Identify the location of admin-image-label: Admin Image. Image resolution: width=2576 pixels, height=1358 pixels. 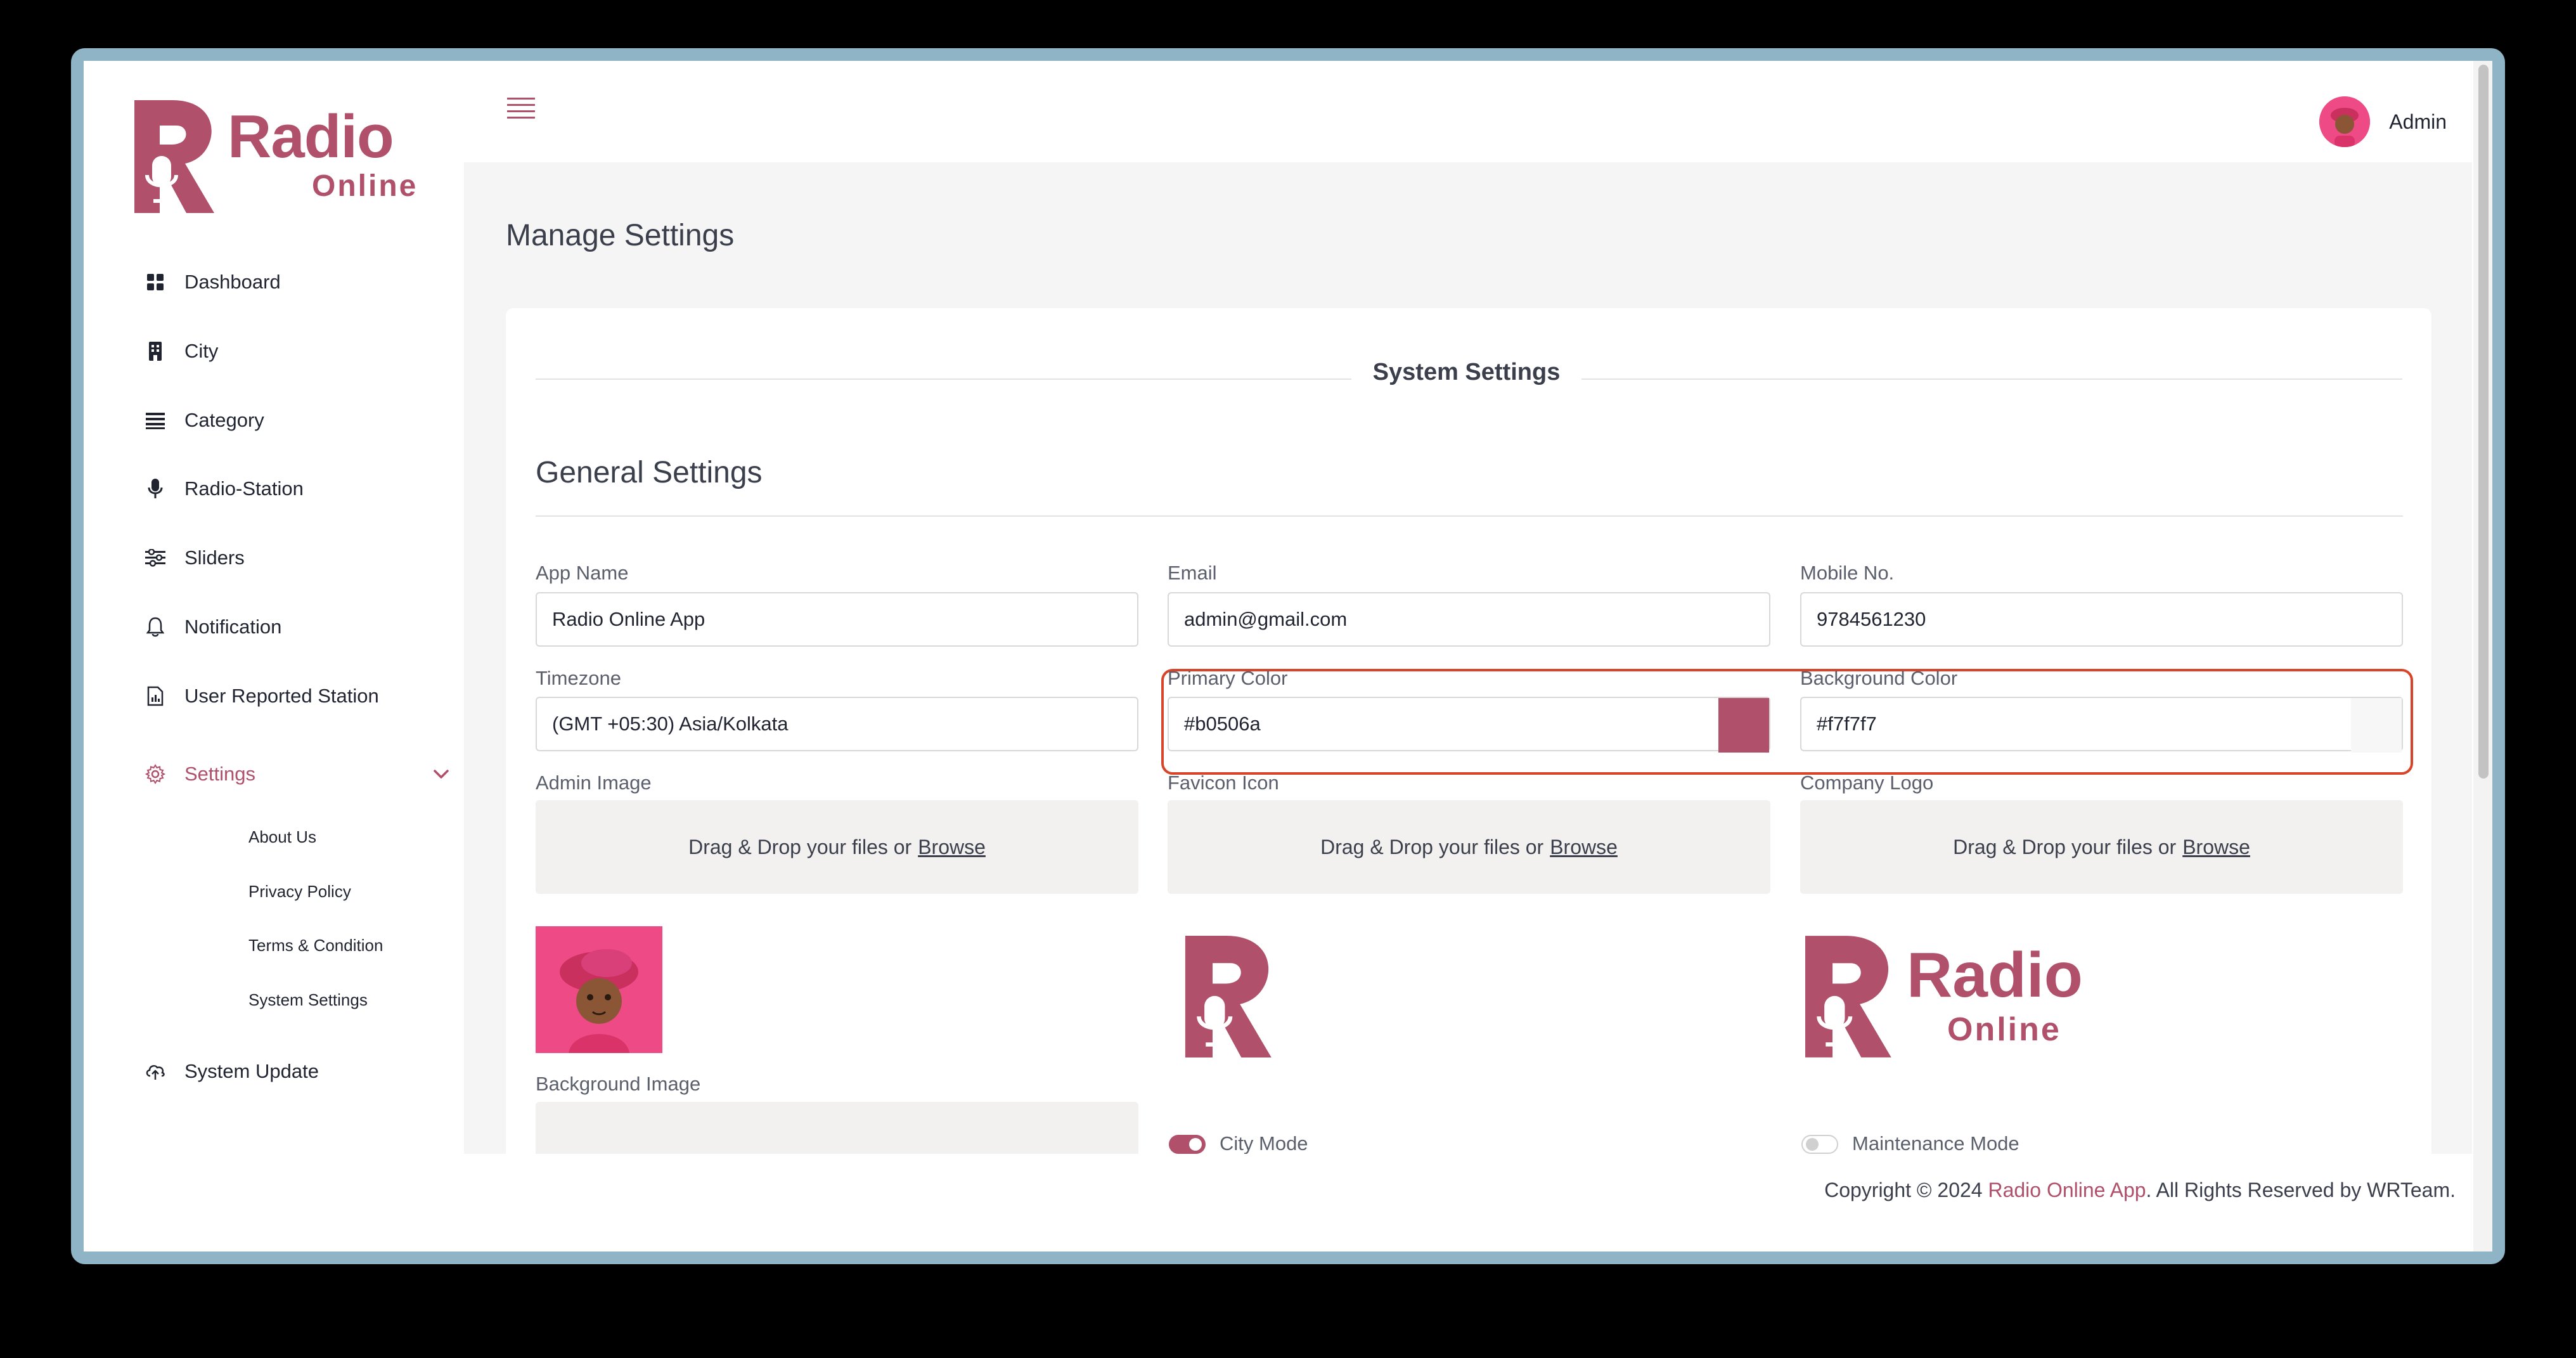
(594, 783).